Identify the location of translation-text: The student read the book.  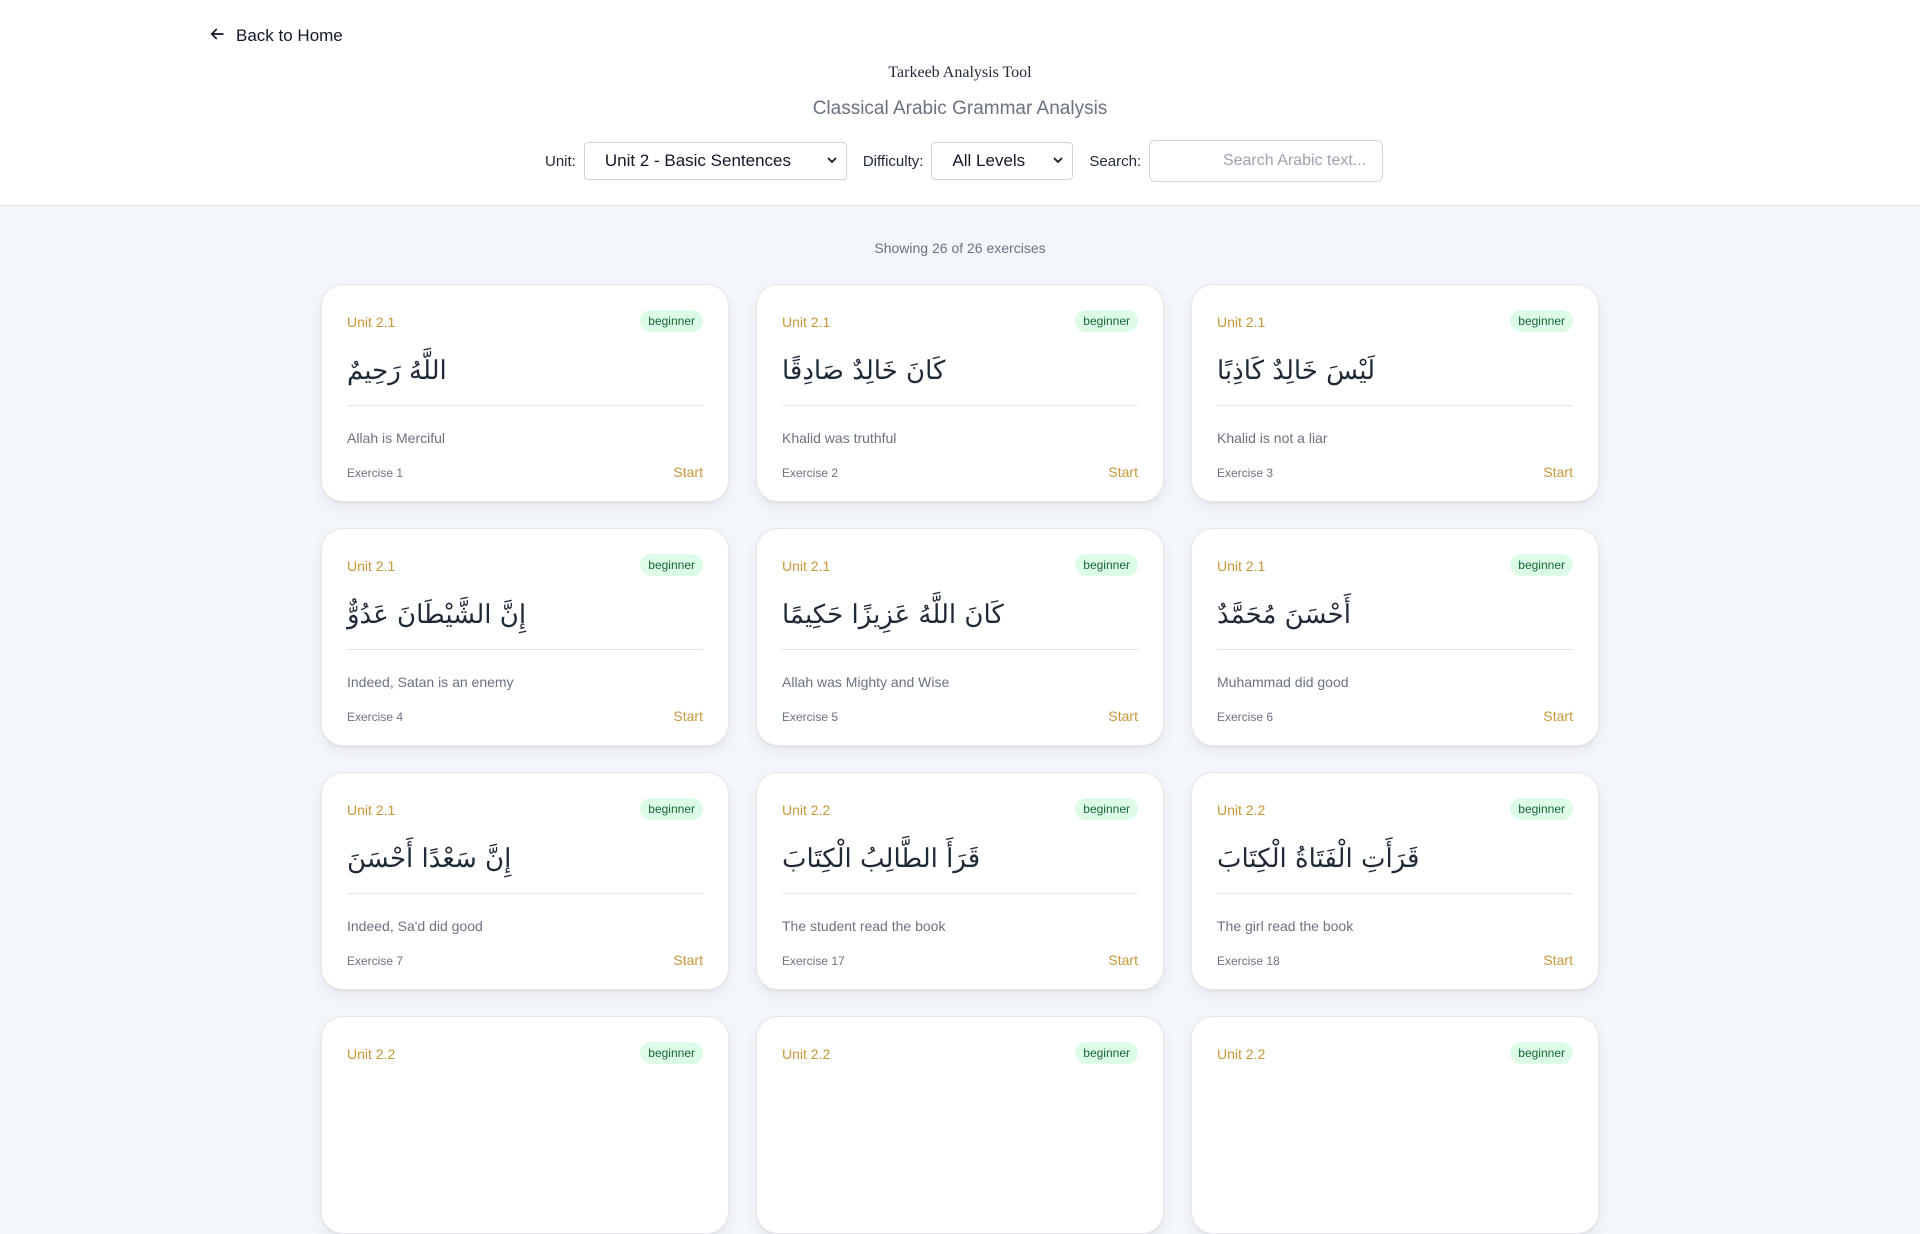
(864, 926).